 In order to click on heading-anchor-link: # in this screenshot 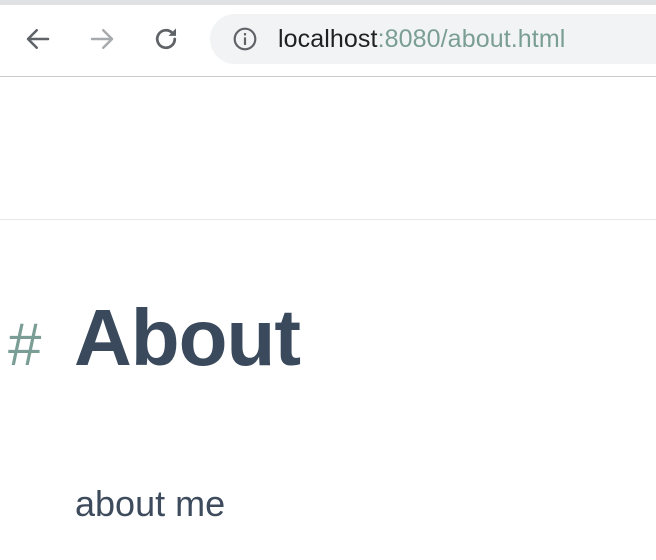, I will do `click(41, 345)`.